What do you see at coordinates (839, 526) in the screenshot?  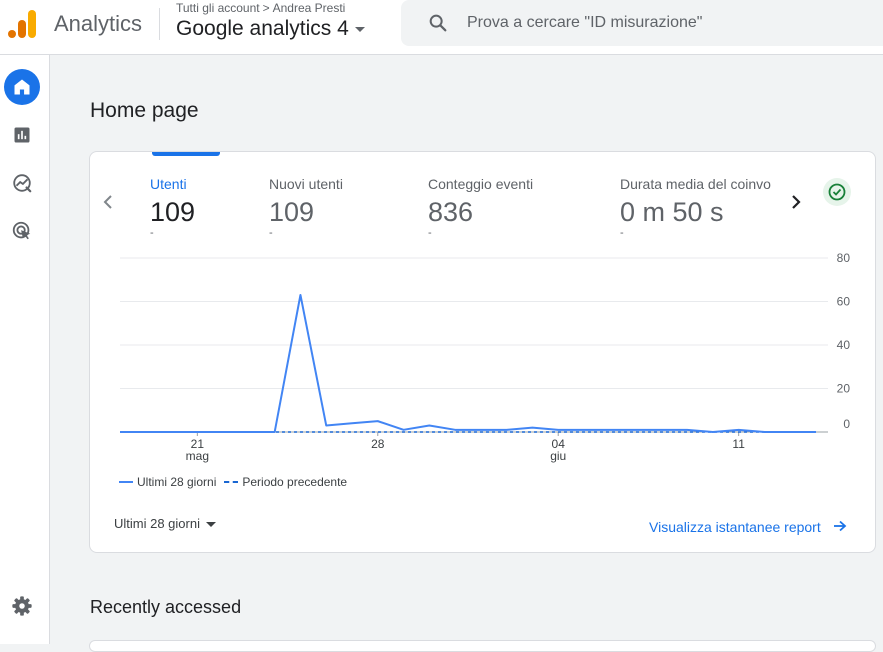 I see `arrow-right-icon` at bounding box center [839, 526].